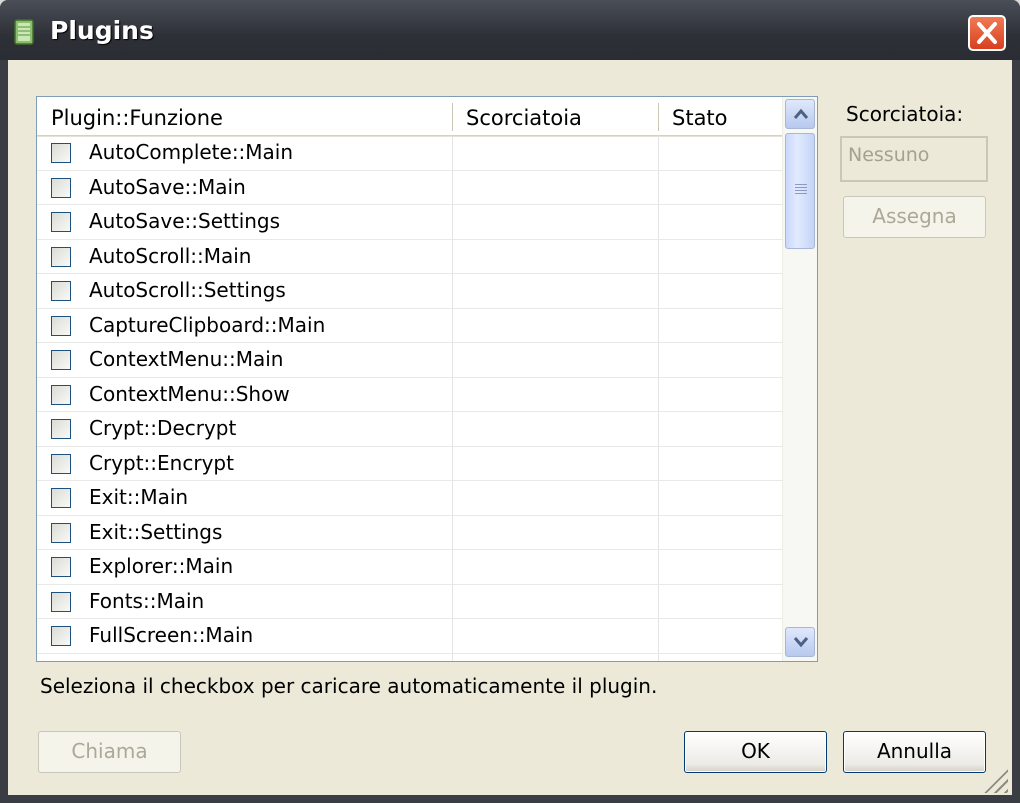  Describe the element at coordinates (914, 217) in the screenshot. I see `assign-button: Assegna` at that location.